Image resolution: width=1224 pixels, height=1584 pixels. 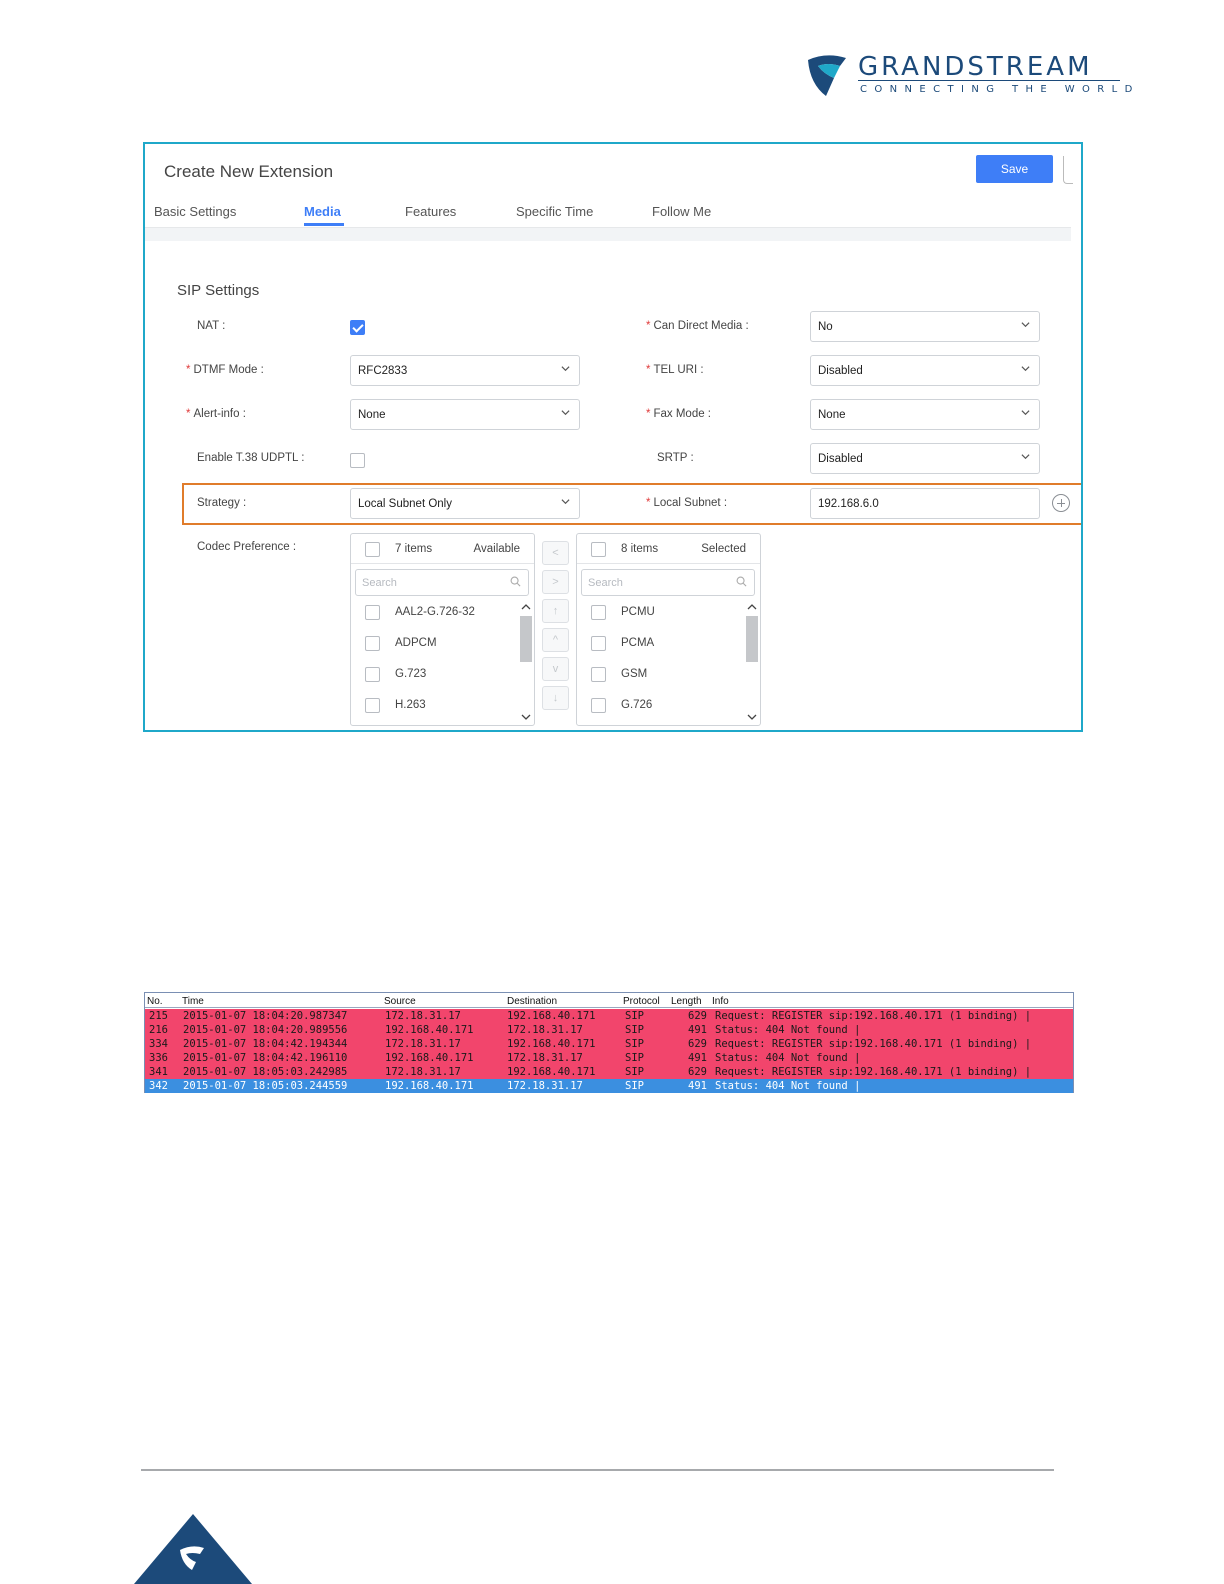 What do you see at coordinates (697, 1030) in the screenshot?
I see `cell-length: 491` at bounding box center [697, 1030].